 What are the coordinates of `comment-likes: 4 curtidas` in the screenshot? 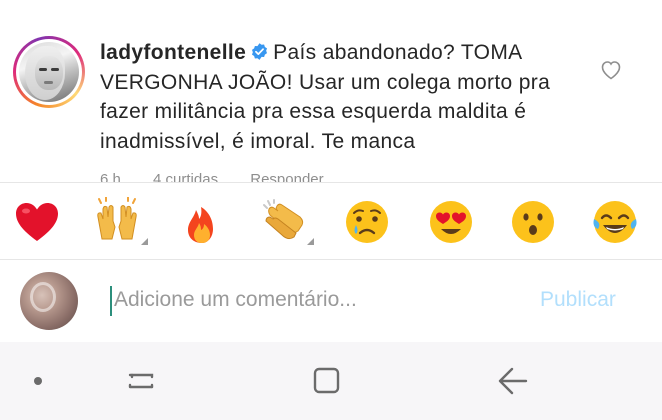 It's located at (185, 176).